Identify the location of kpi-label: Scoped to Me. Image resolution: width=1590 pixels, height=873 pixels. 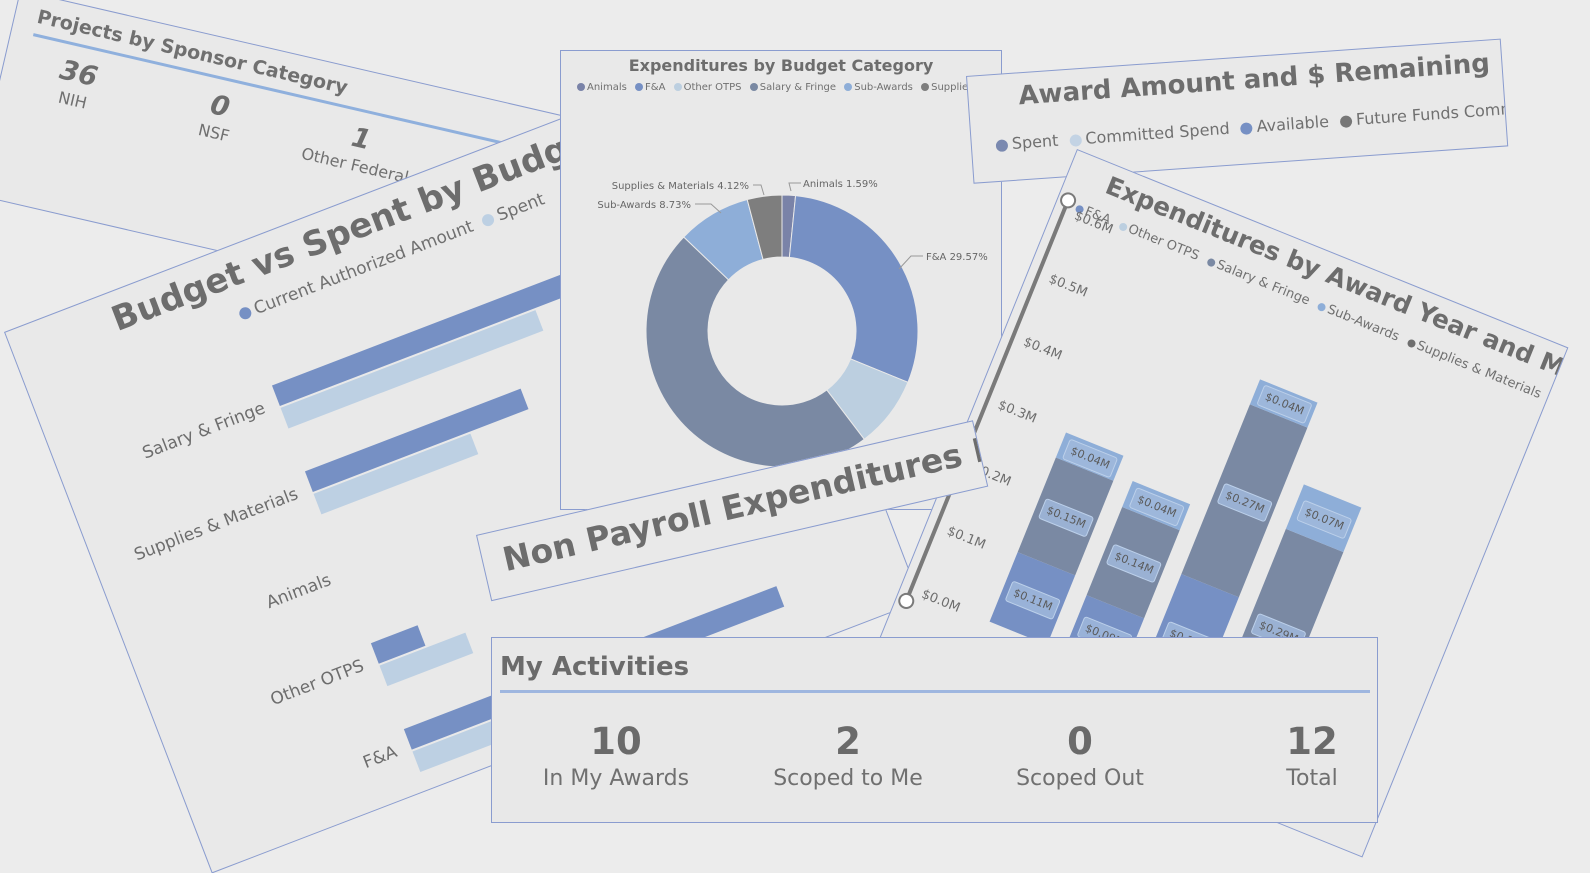
(848, 778).